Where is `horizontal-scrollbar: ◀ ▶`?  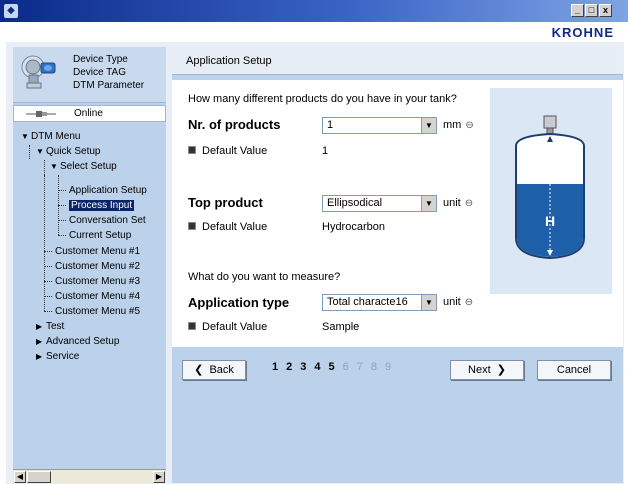
horizontal-scrollbar: ◀ ▶ is located at coordinates (89, 476).